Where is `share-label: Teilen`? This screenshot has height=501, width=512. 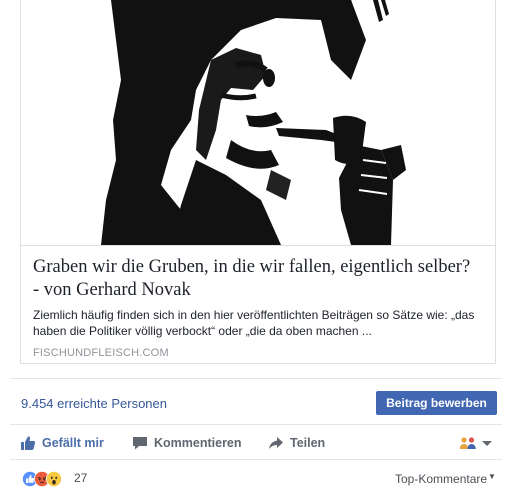
share-label: Teilen is located at coordinates (308, 443).